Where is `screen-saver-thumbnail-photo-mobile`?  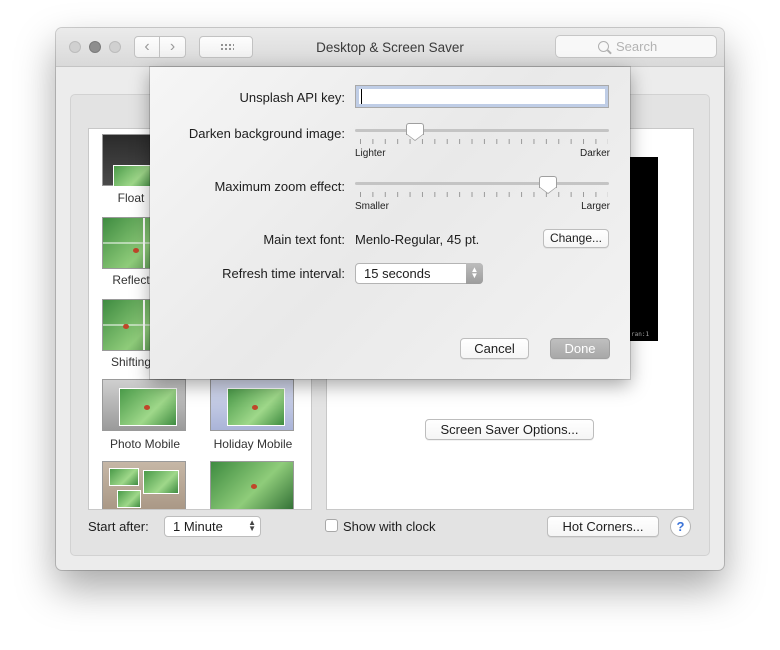 screen-saver-thumbnail-photo-mobile is located at coordinates (144, 405).